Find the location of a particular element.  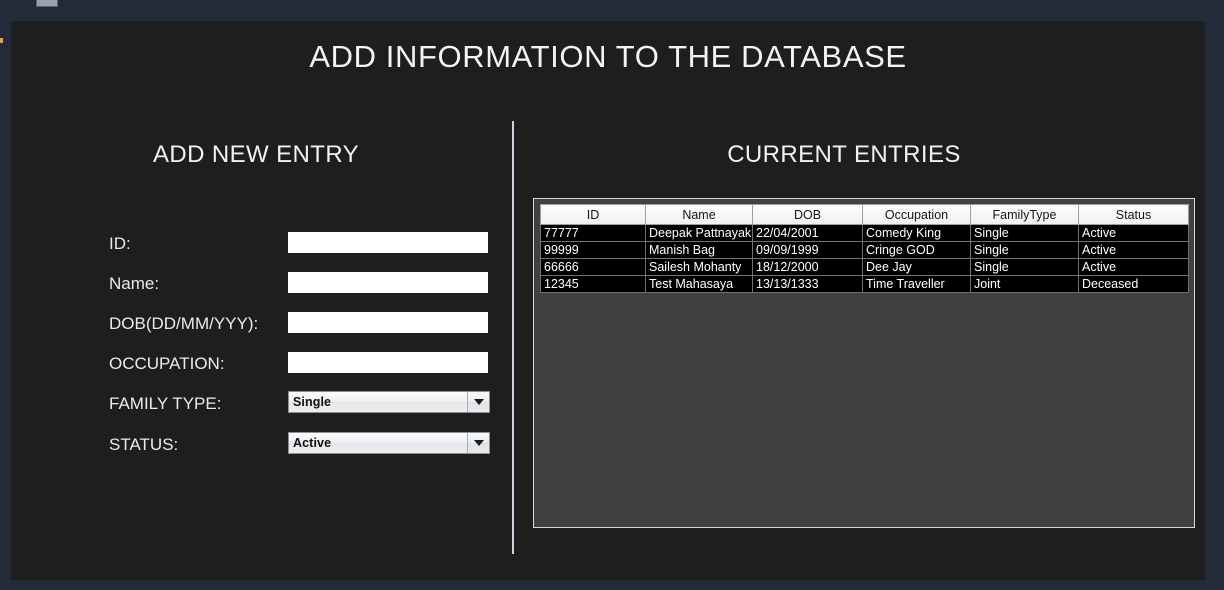

label-family-type: FAMILY TYPE: is located at coordinates (165, 403).